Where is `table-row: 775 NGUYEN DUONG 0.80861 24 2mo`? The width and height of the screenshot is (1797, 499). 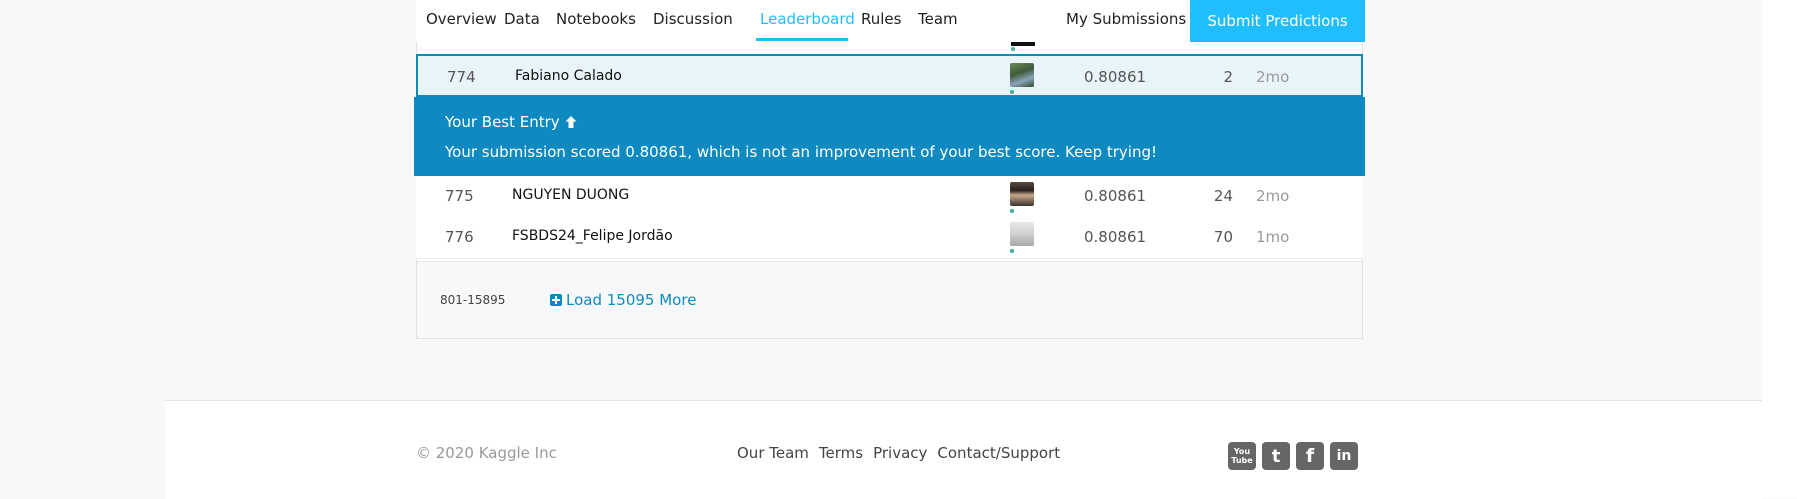
table-row: 775 NGUYEN DUONG 0.80861 24 2mo is located at coordinates (889, 197).